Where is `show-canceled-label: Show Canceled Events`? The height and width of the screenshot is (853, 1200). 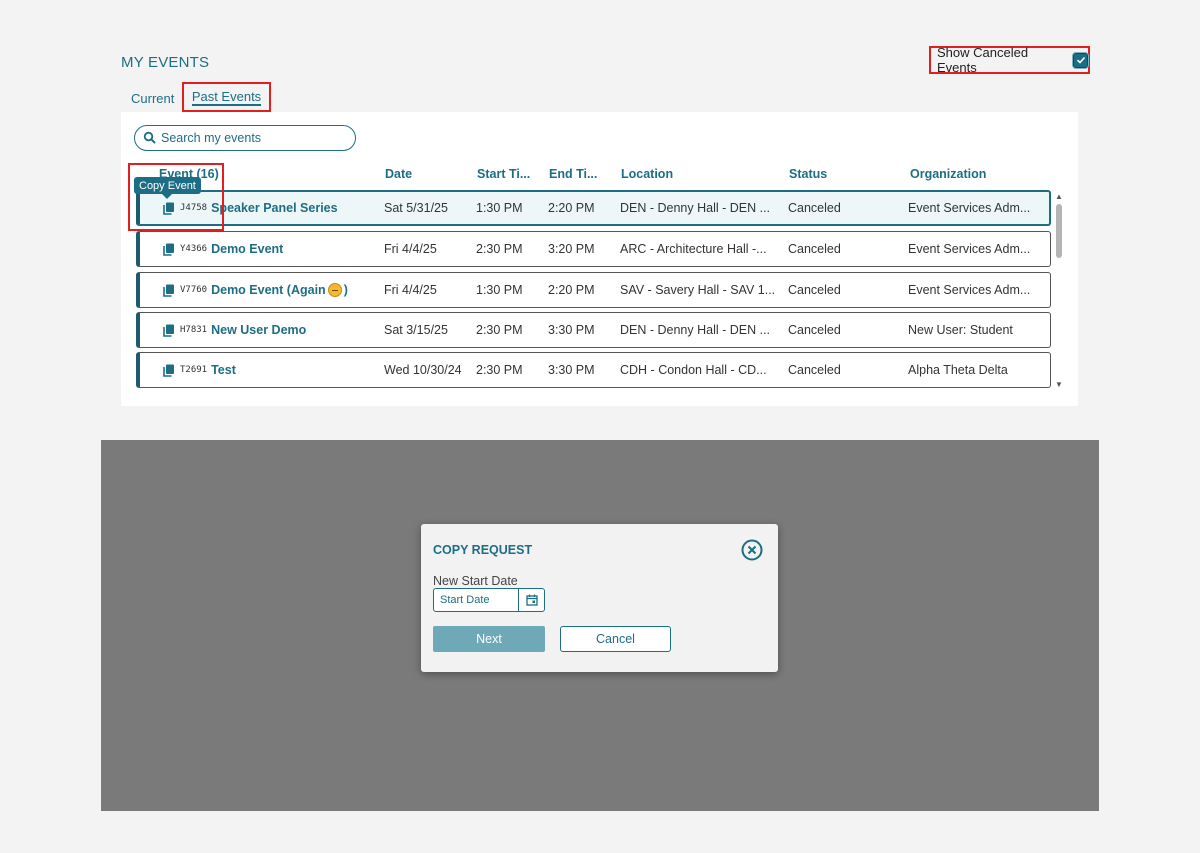 show-canceled-label: Show Canceled Events is located at coordinates (983, 60).